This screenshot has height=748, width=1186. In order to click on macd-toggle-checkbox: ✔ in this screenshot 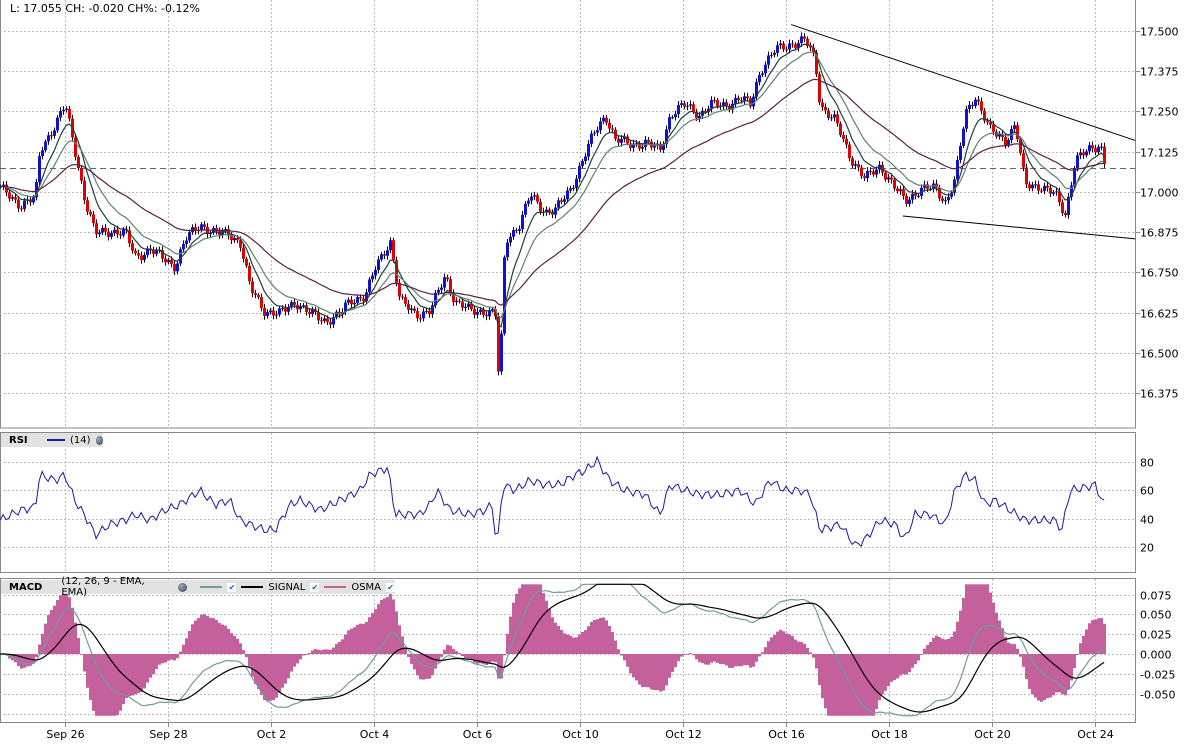, I will do `click(232, 587)`.